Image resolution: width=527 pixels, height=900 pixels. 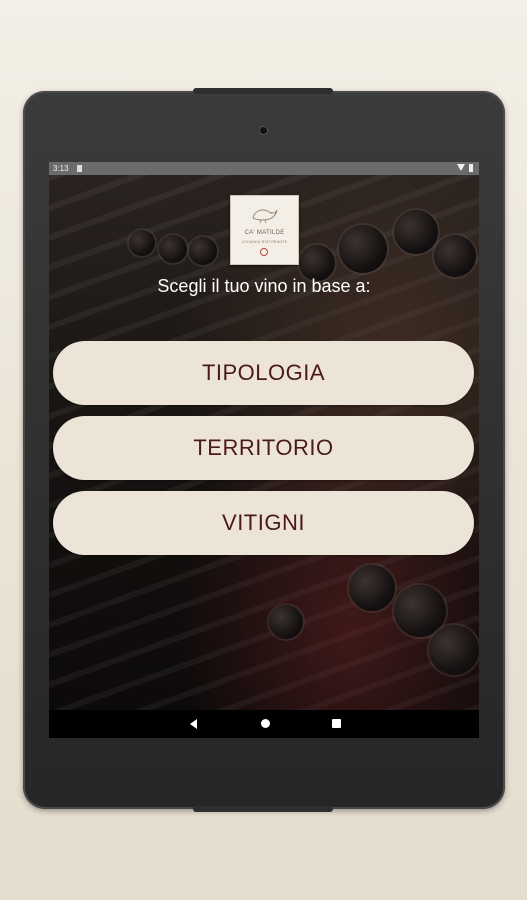 What do you see at coordinates (461, 167) in the screenshot?
I see `wifi-icon` at bounding box center [461, 167].